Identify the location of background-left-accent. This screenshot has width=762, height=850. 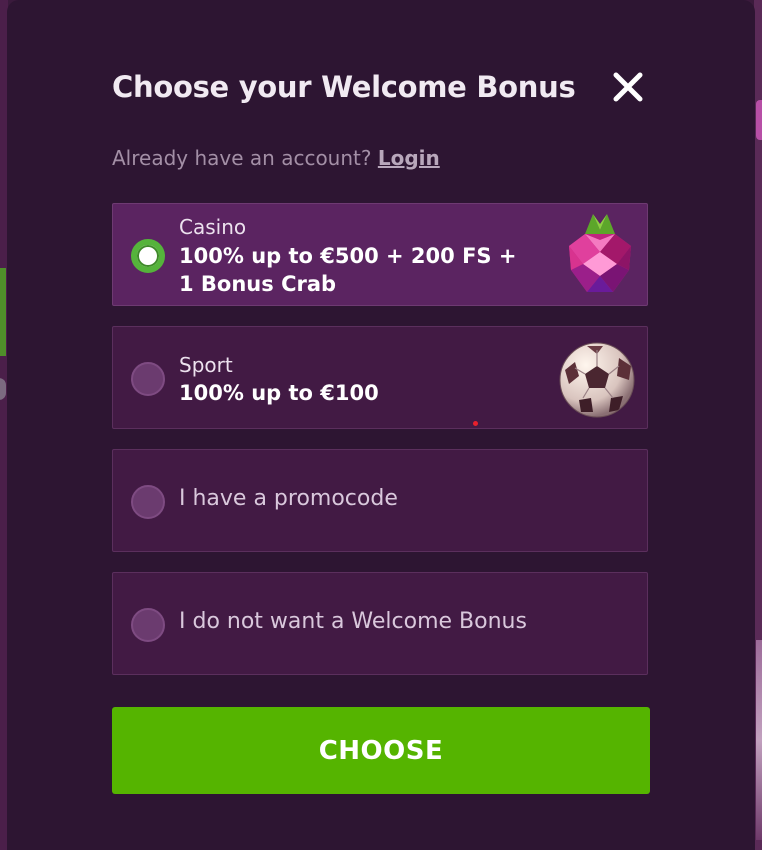
(3, 312).